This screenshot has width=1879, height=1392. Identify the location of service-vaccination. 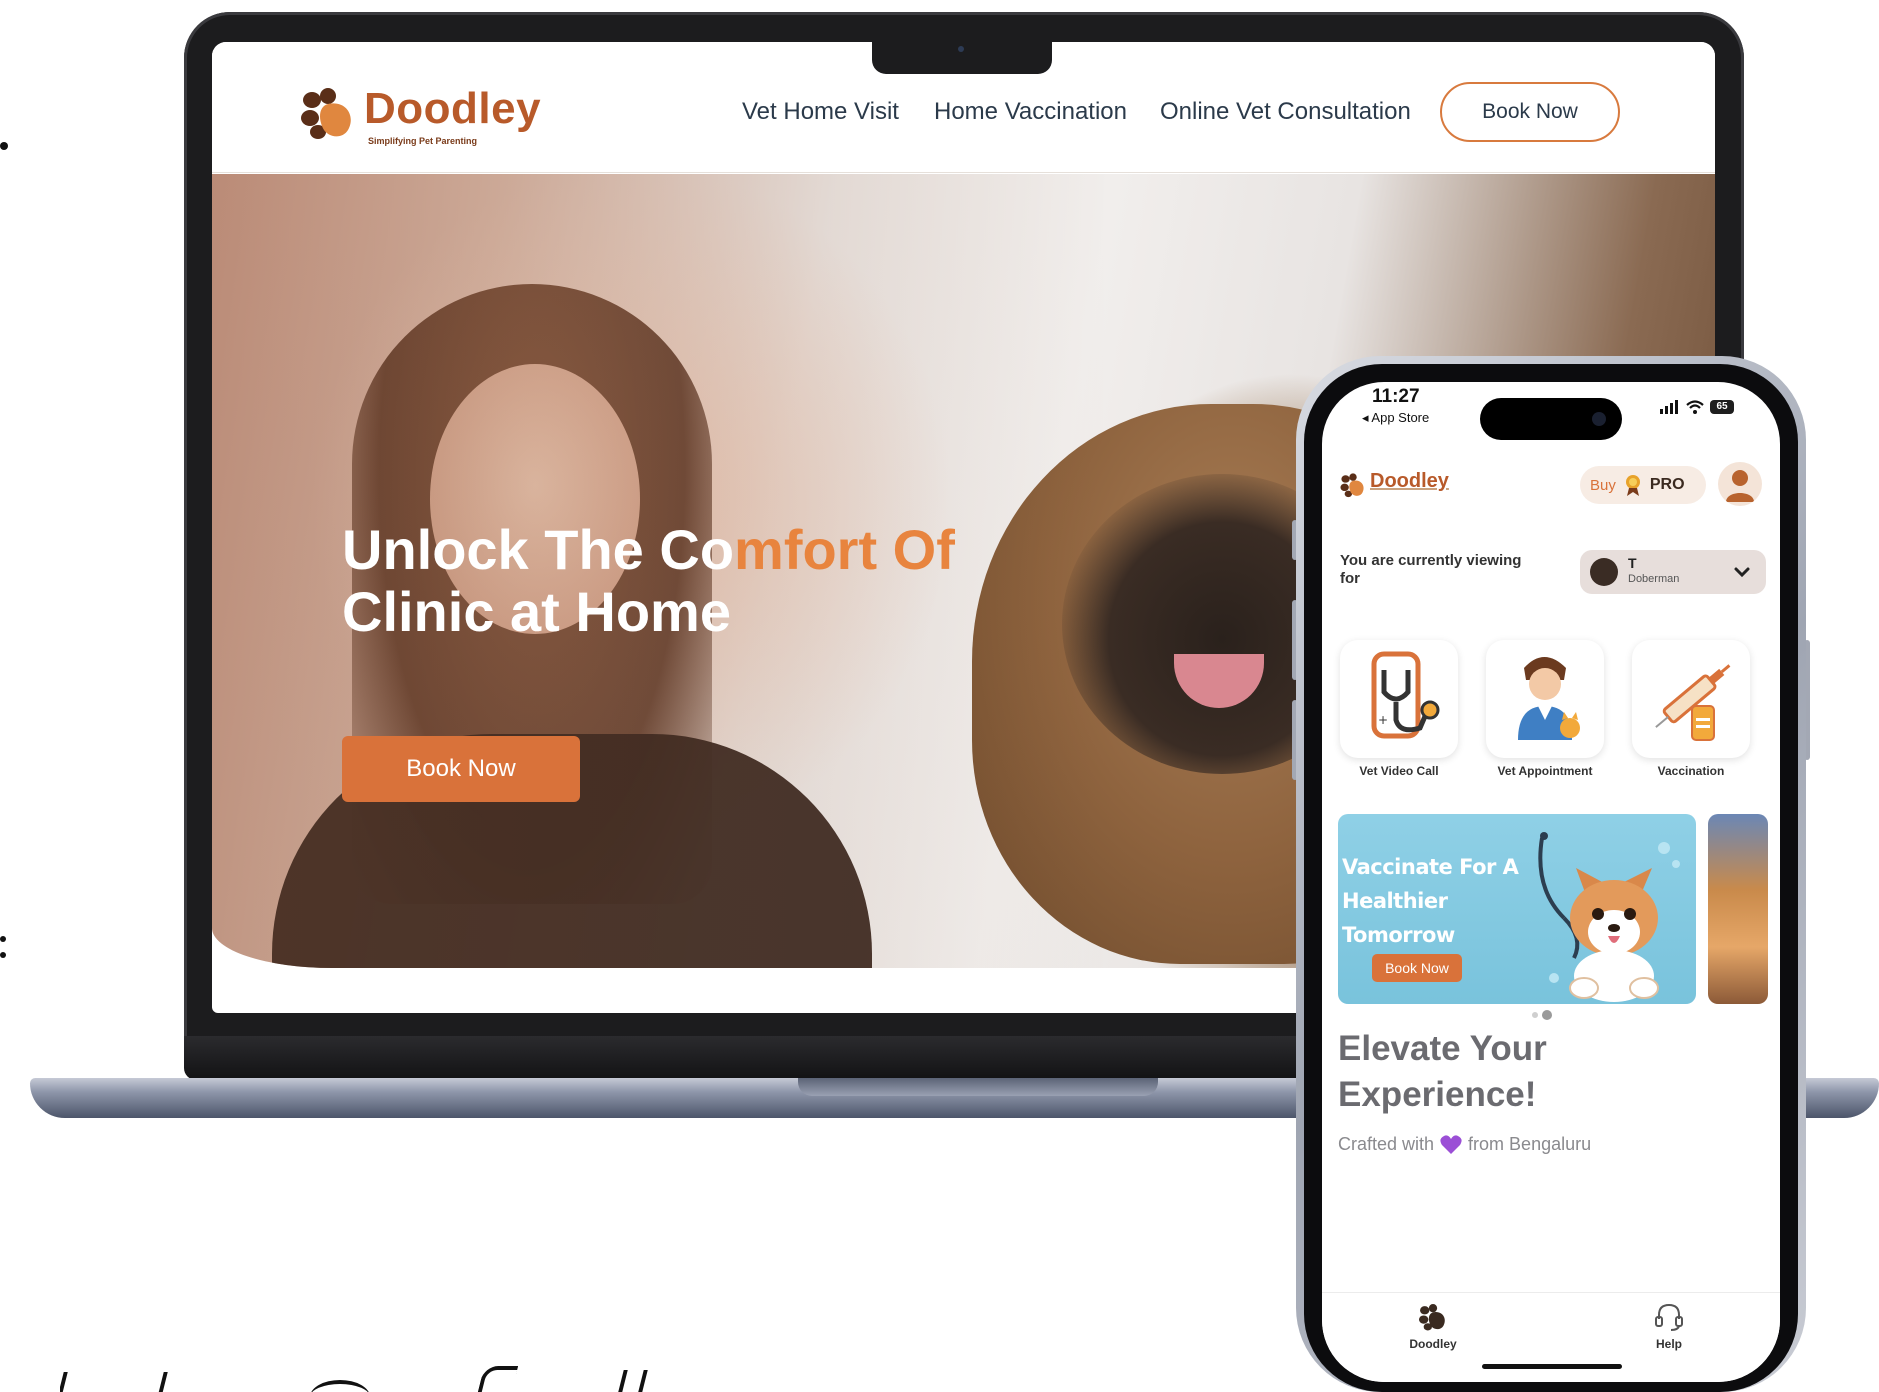
(1691, 699).